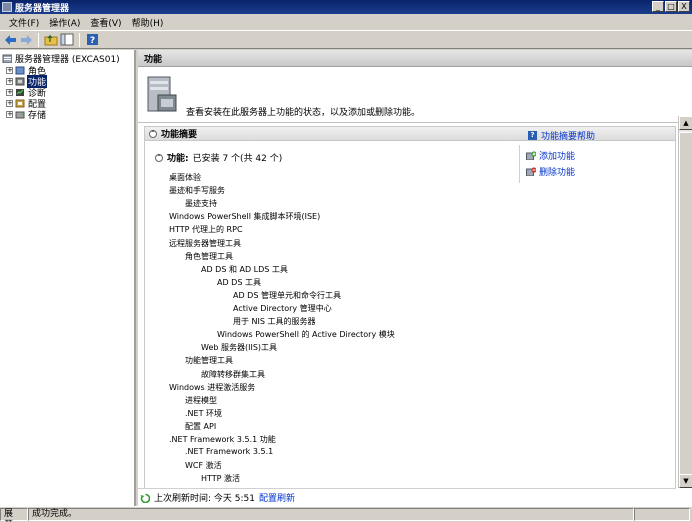 This screenshot has height=522, width=692. I want to click on menu-view: 查看(V), so click(105, 22).